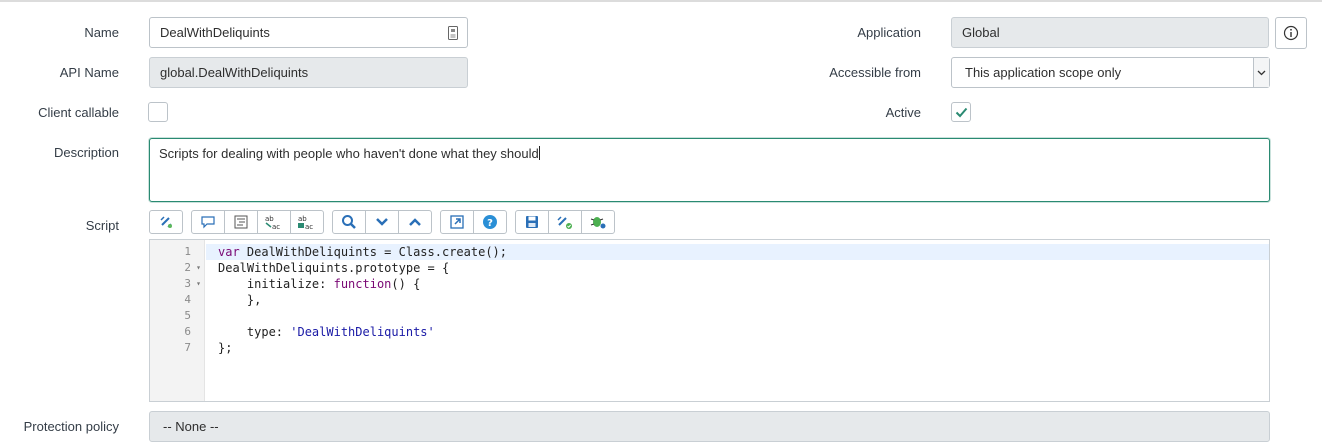  I want to click on protection-policy-value: -- None --, so click(191, 426).